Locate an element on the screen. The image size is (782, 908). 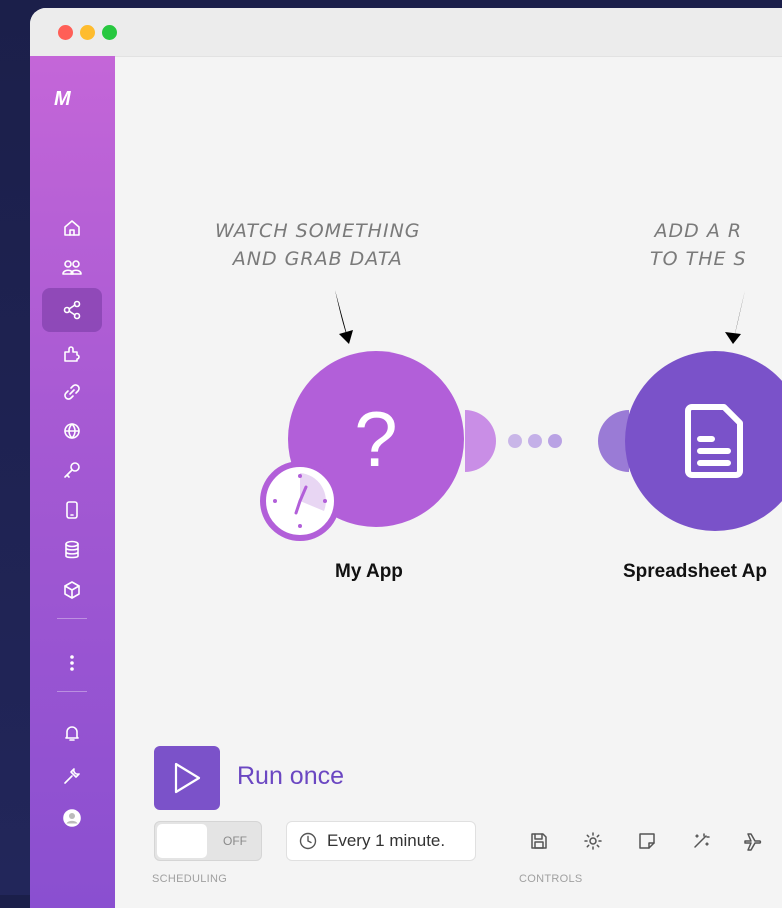
module-spreadsheet is located at coordinates (703, 441).